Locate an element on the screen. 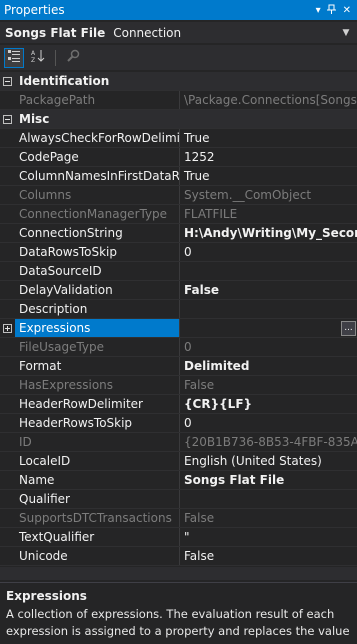 The width and height of the screenshot is (357, 644). property-row: Unicode False is located at coordinates (178, 556).